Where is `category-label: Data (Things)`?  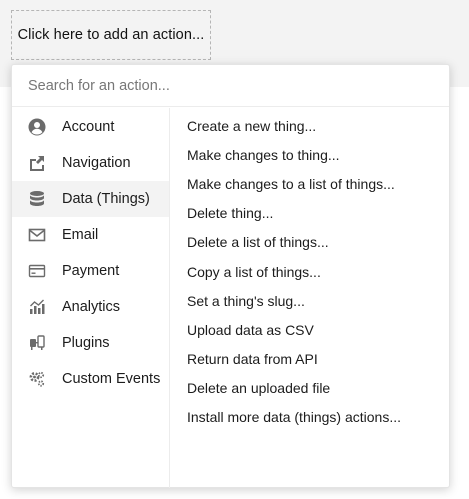
category-label: Data (Things) is located at coordinates (106, 199).